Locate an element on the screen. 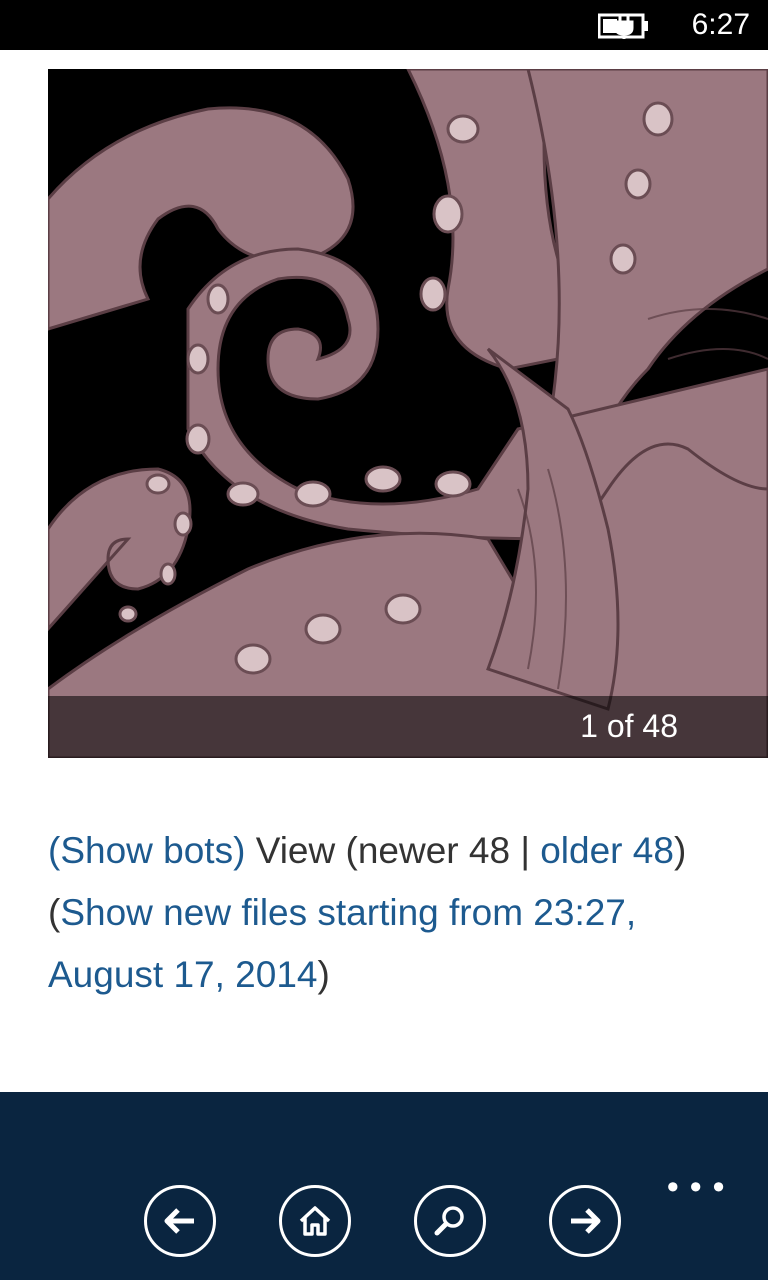 This screenshot has width=768, height=1280. home-button is located at coordinates (315, 1221).